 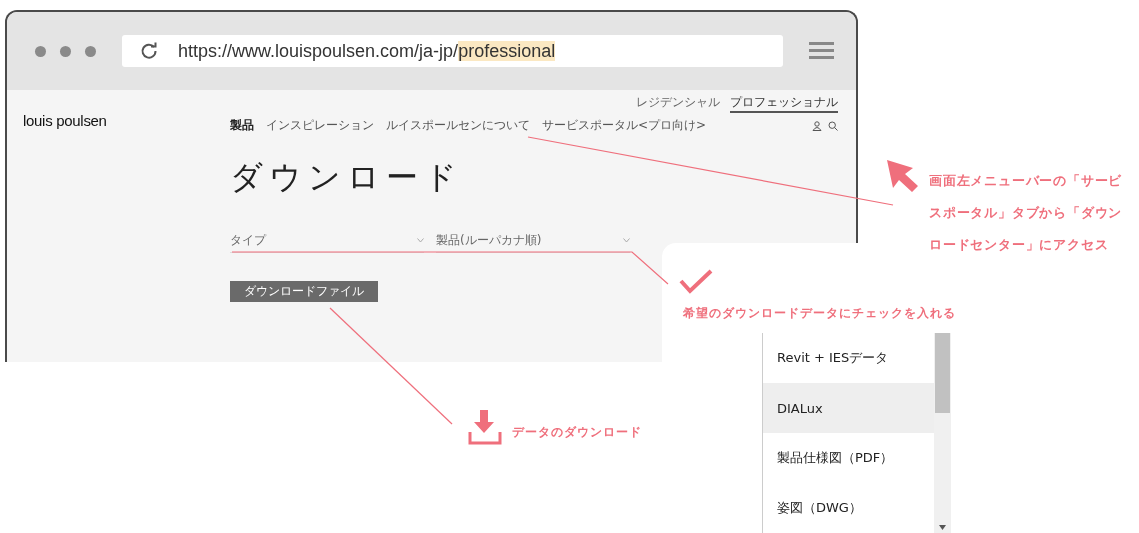 I want to click on menu-icon, so click(x=821, y=51).